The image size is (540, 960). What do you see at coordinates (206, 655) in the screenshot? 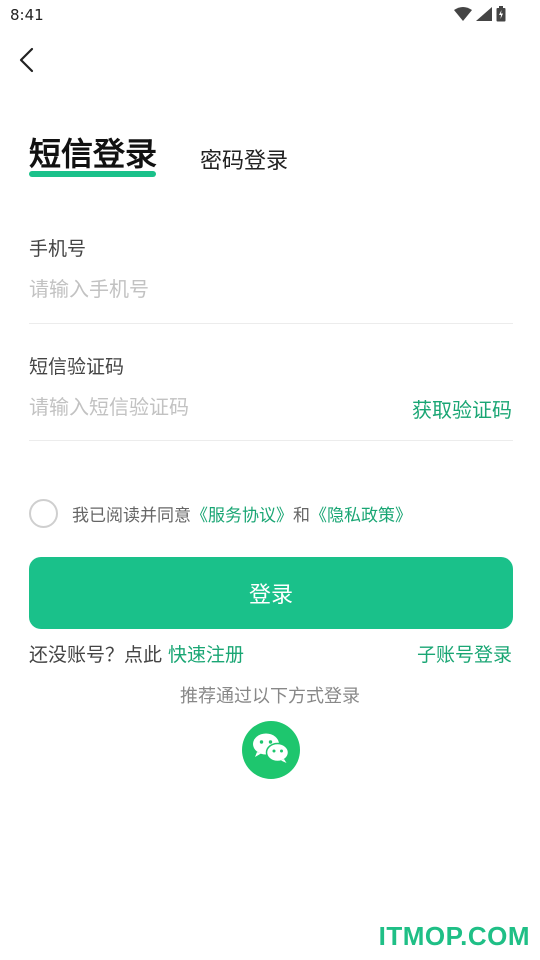
I see `quick-register-link: 快速注册` at bounding box center [206, 655].